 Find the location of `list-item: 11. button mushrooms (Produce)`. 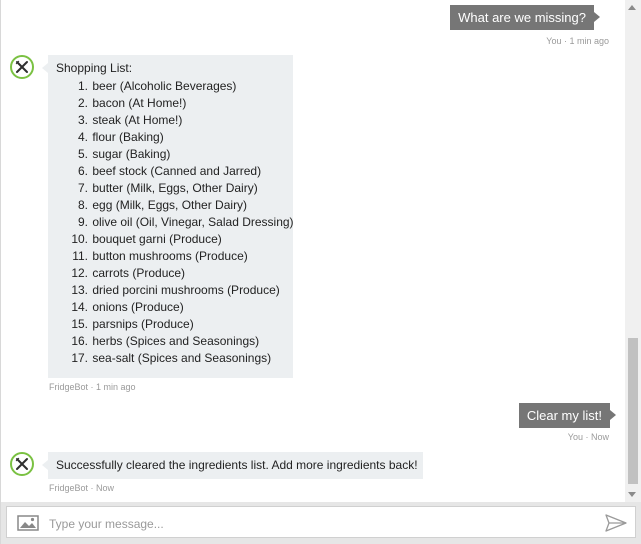

list-item: 11. button mushrooms (Produce) is located at coordinates (160, 256).